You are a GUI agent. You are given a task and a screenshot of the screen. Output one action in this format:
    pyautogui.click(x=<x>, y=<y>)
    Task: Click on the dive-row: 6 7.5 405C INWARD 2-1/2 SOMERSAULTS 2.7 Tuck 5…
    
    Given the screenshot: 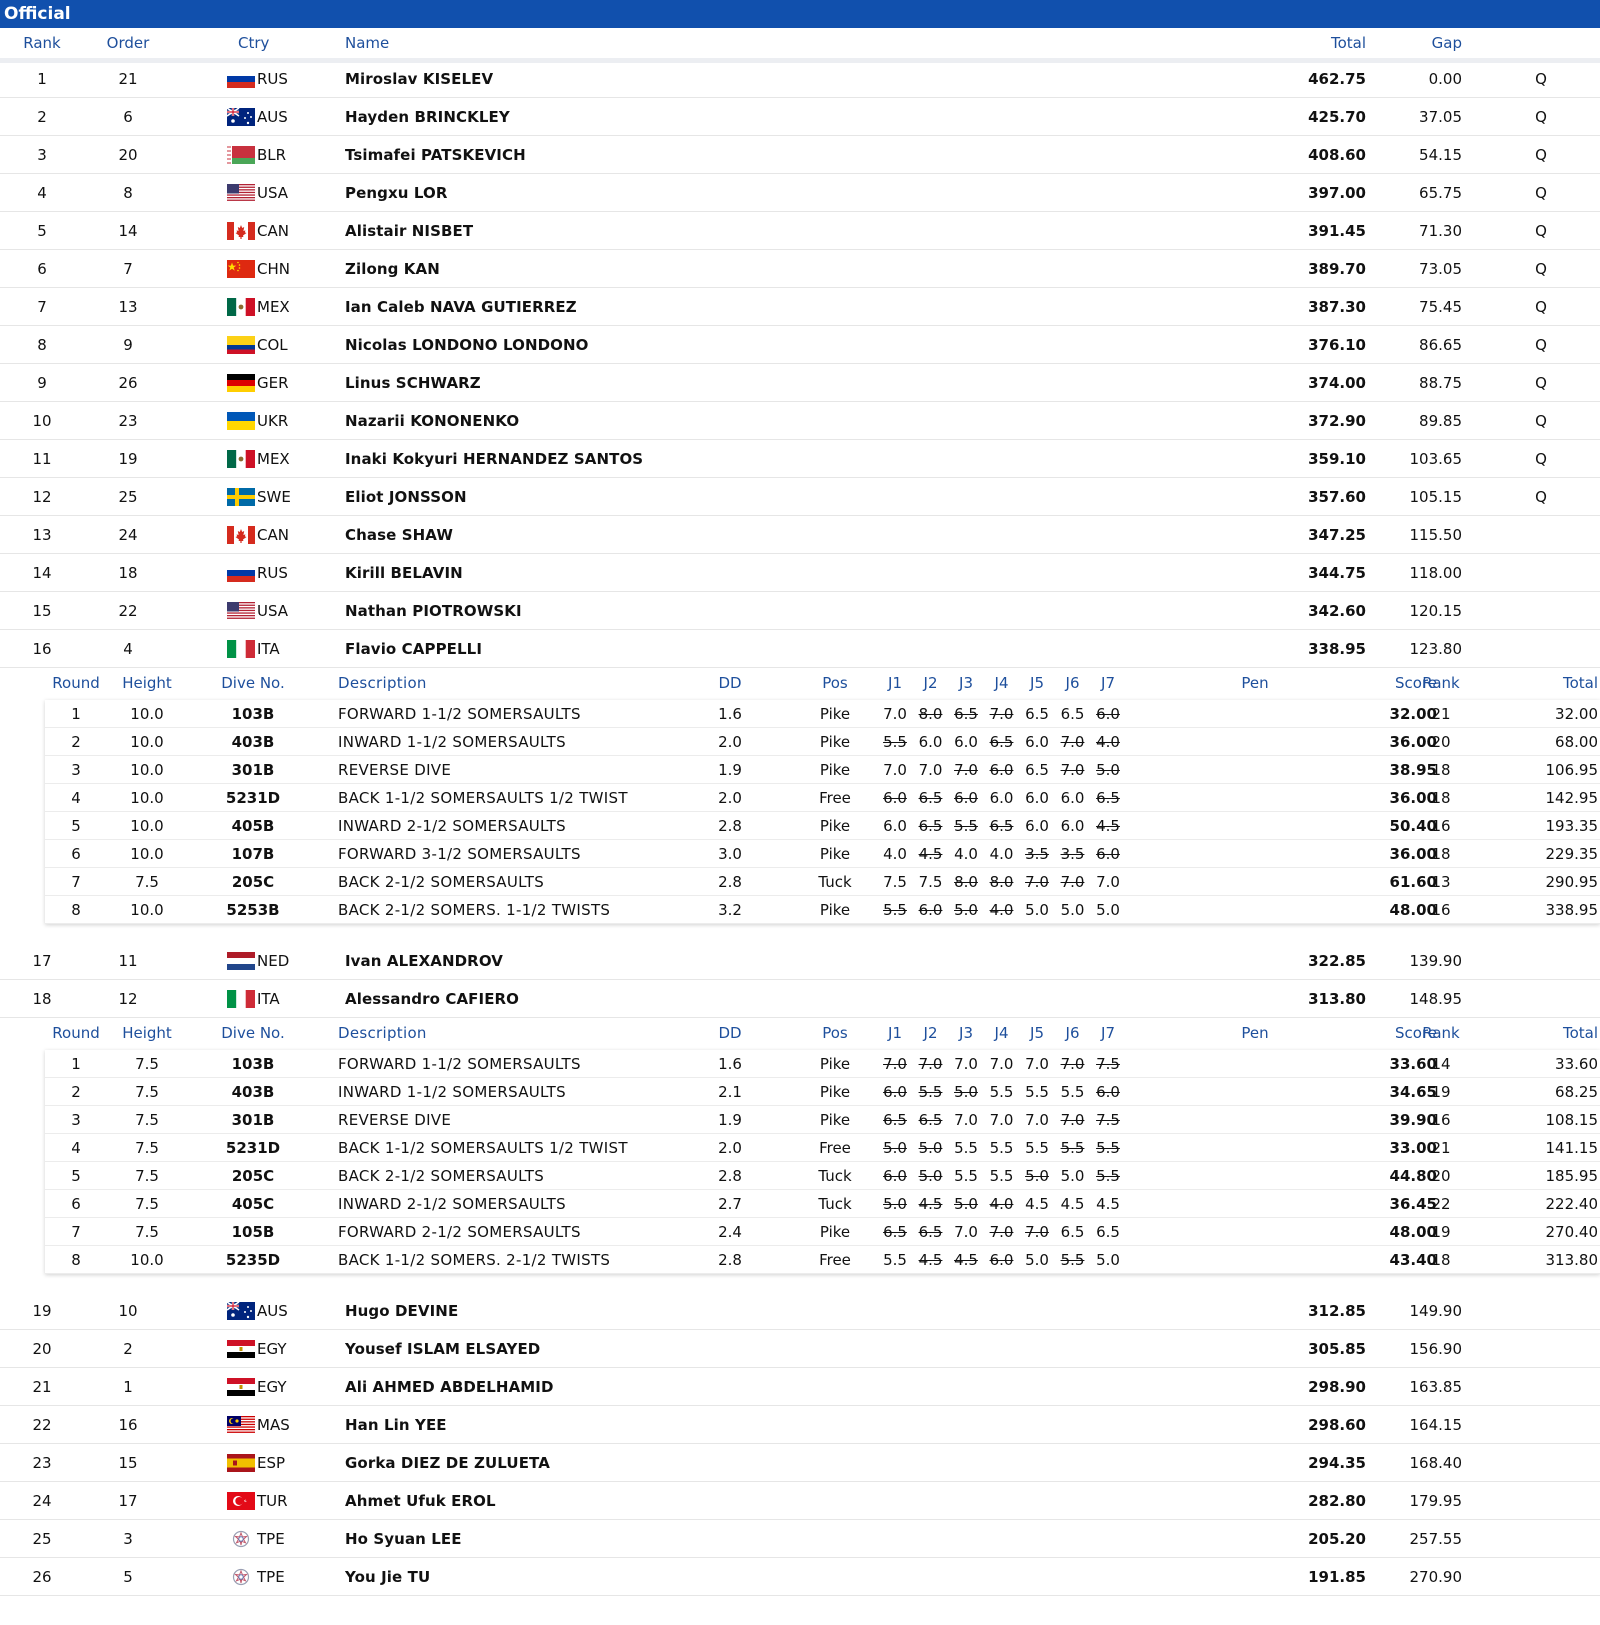 What is the action you would take?
    pyautogui.click(x=822, y=1204)
    